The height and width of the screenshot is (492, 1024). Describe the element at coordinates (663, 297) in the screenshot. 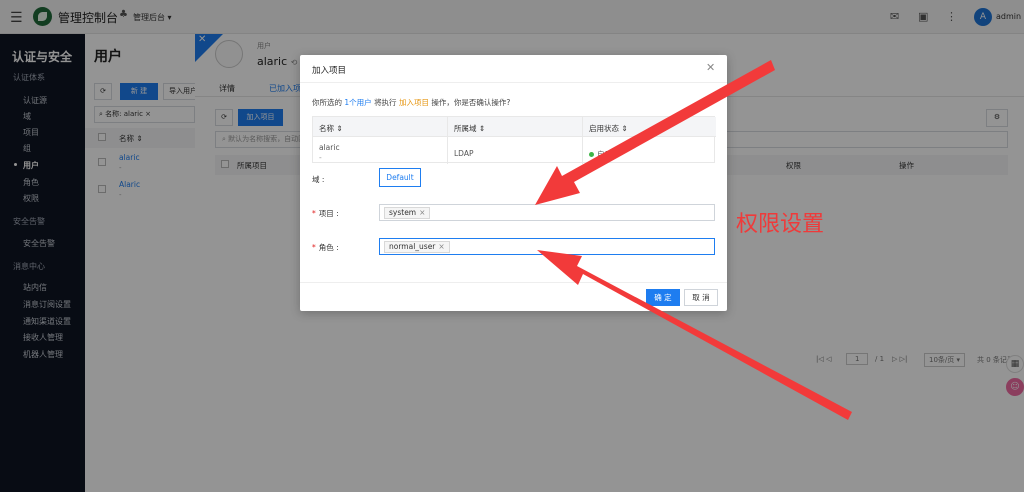

I see `ok-button: 确 定` at that location.